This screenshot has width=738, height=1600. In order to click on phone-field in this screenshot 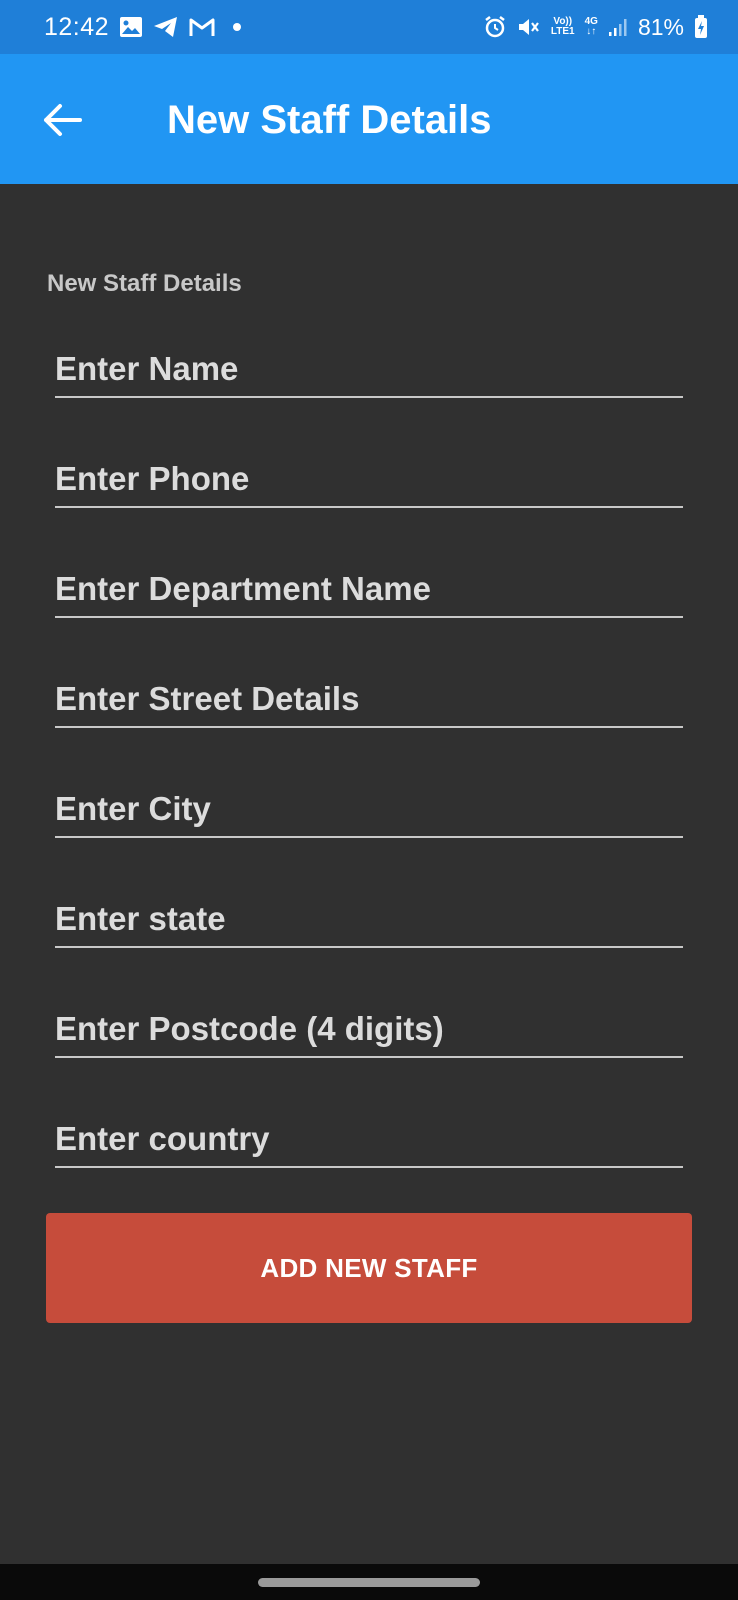, I will do `click(369, 477)`.